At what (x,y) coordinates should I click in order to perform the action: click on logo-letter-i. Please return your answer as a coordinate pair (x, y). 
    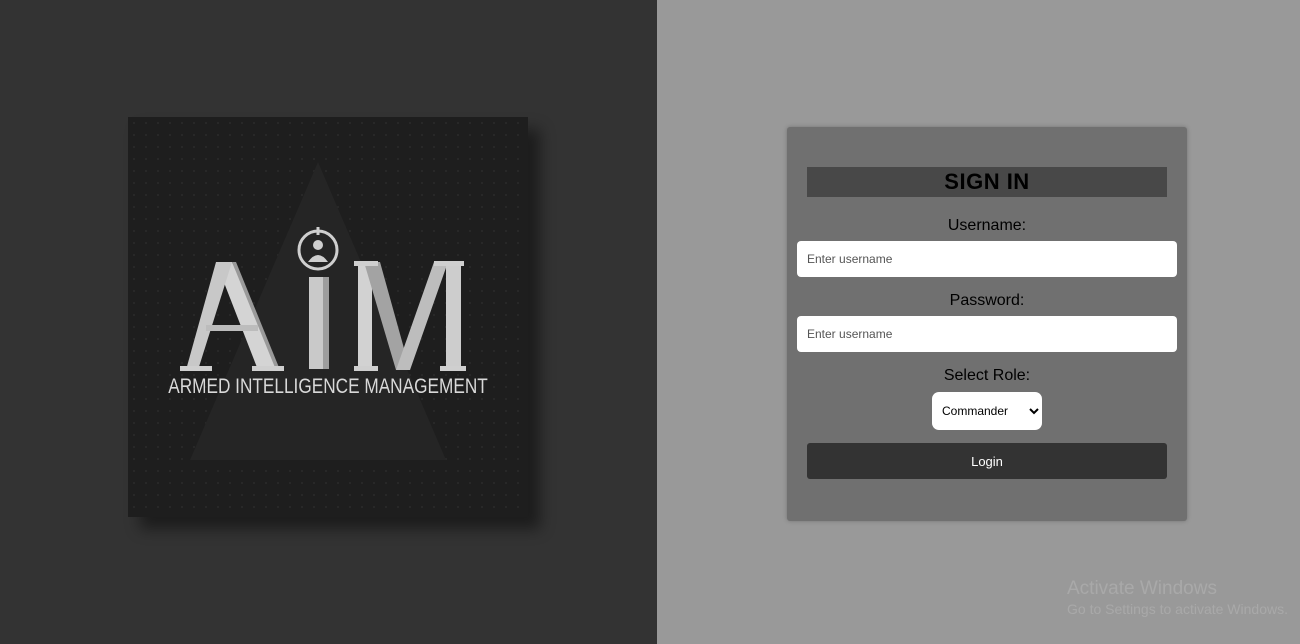
    Looking at the image, I should click on (319, 323).